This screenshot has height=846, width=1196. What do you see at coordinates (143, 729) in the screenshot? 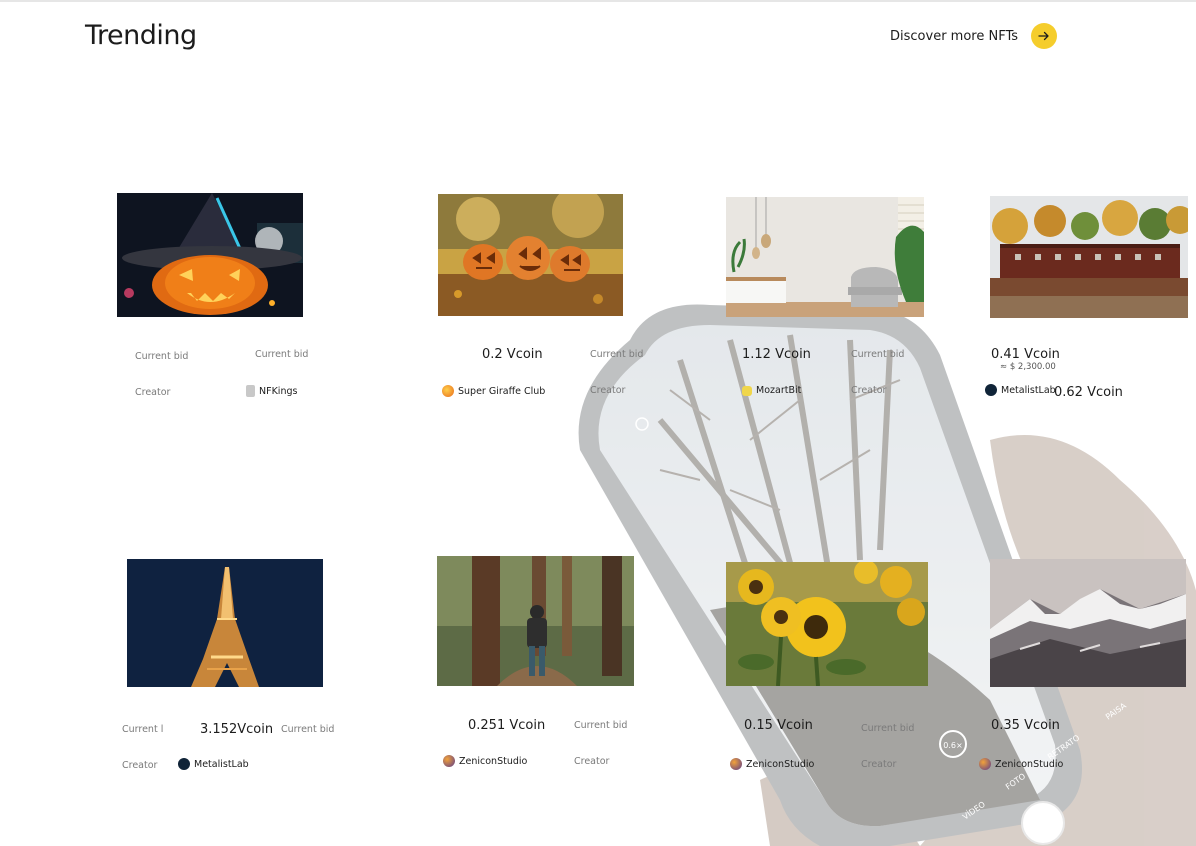
I see `current-bid-label: Current l` at bounding box center [143, 729].